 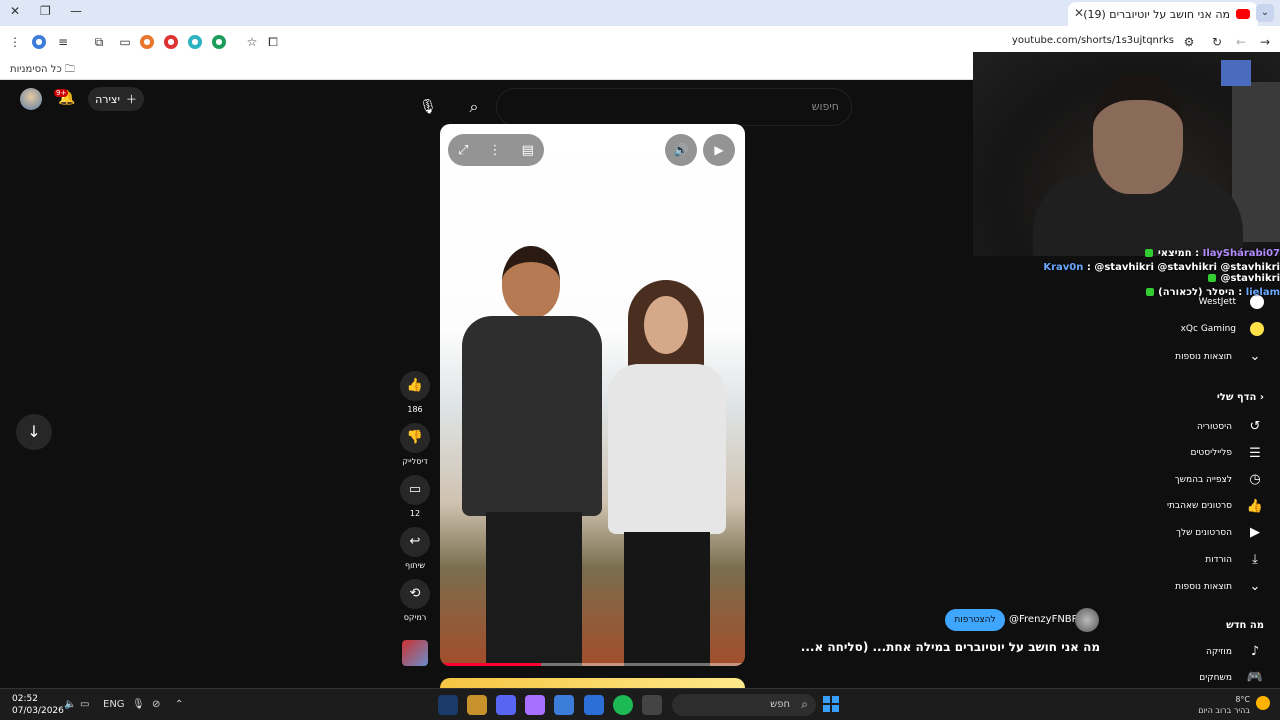 What do you see at coordinates (39, 42) in the screenshot?
I see `extension-icon: ●` at bounding box center [39, 42].